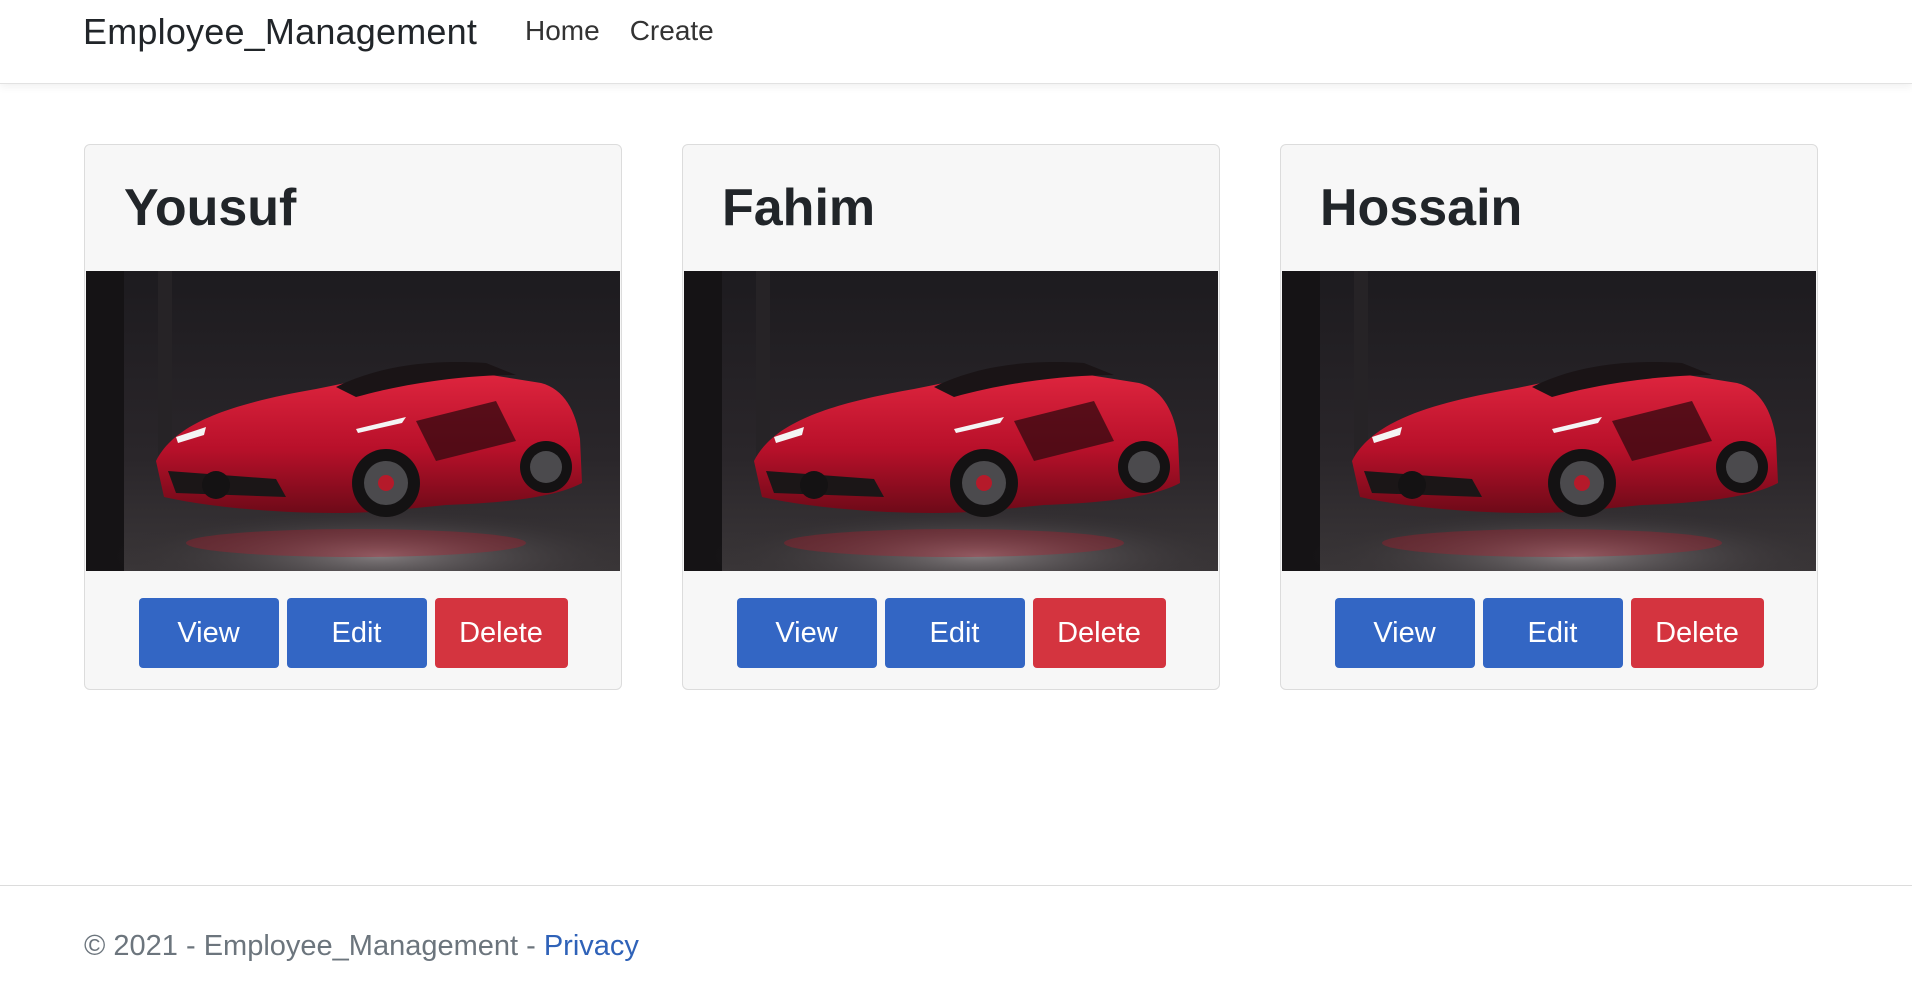 The width and height of the screenshot is (1912, 998). Describe the element at coordinates (619, 31) in the screenshot. I see `nav-links: Home Create` at that location.